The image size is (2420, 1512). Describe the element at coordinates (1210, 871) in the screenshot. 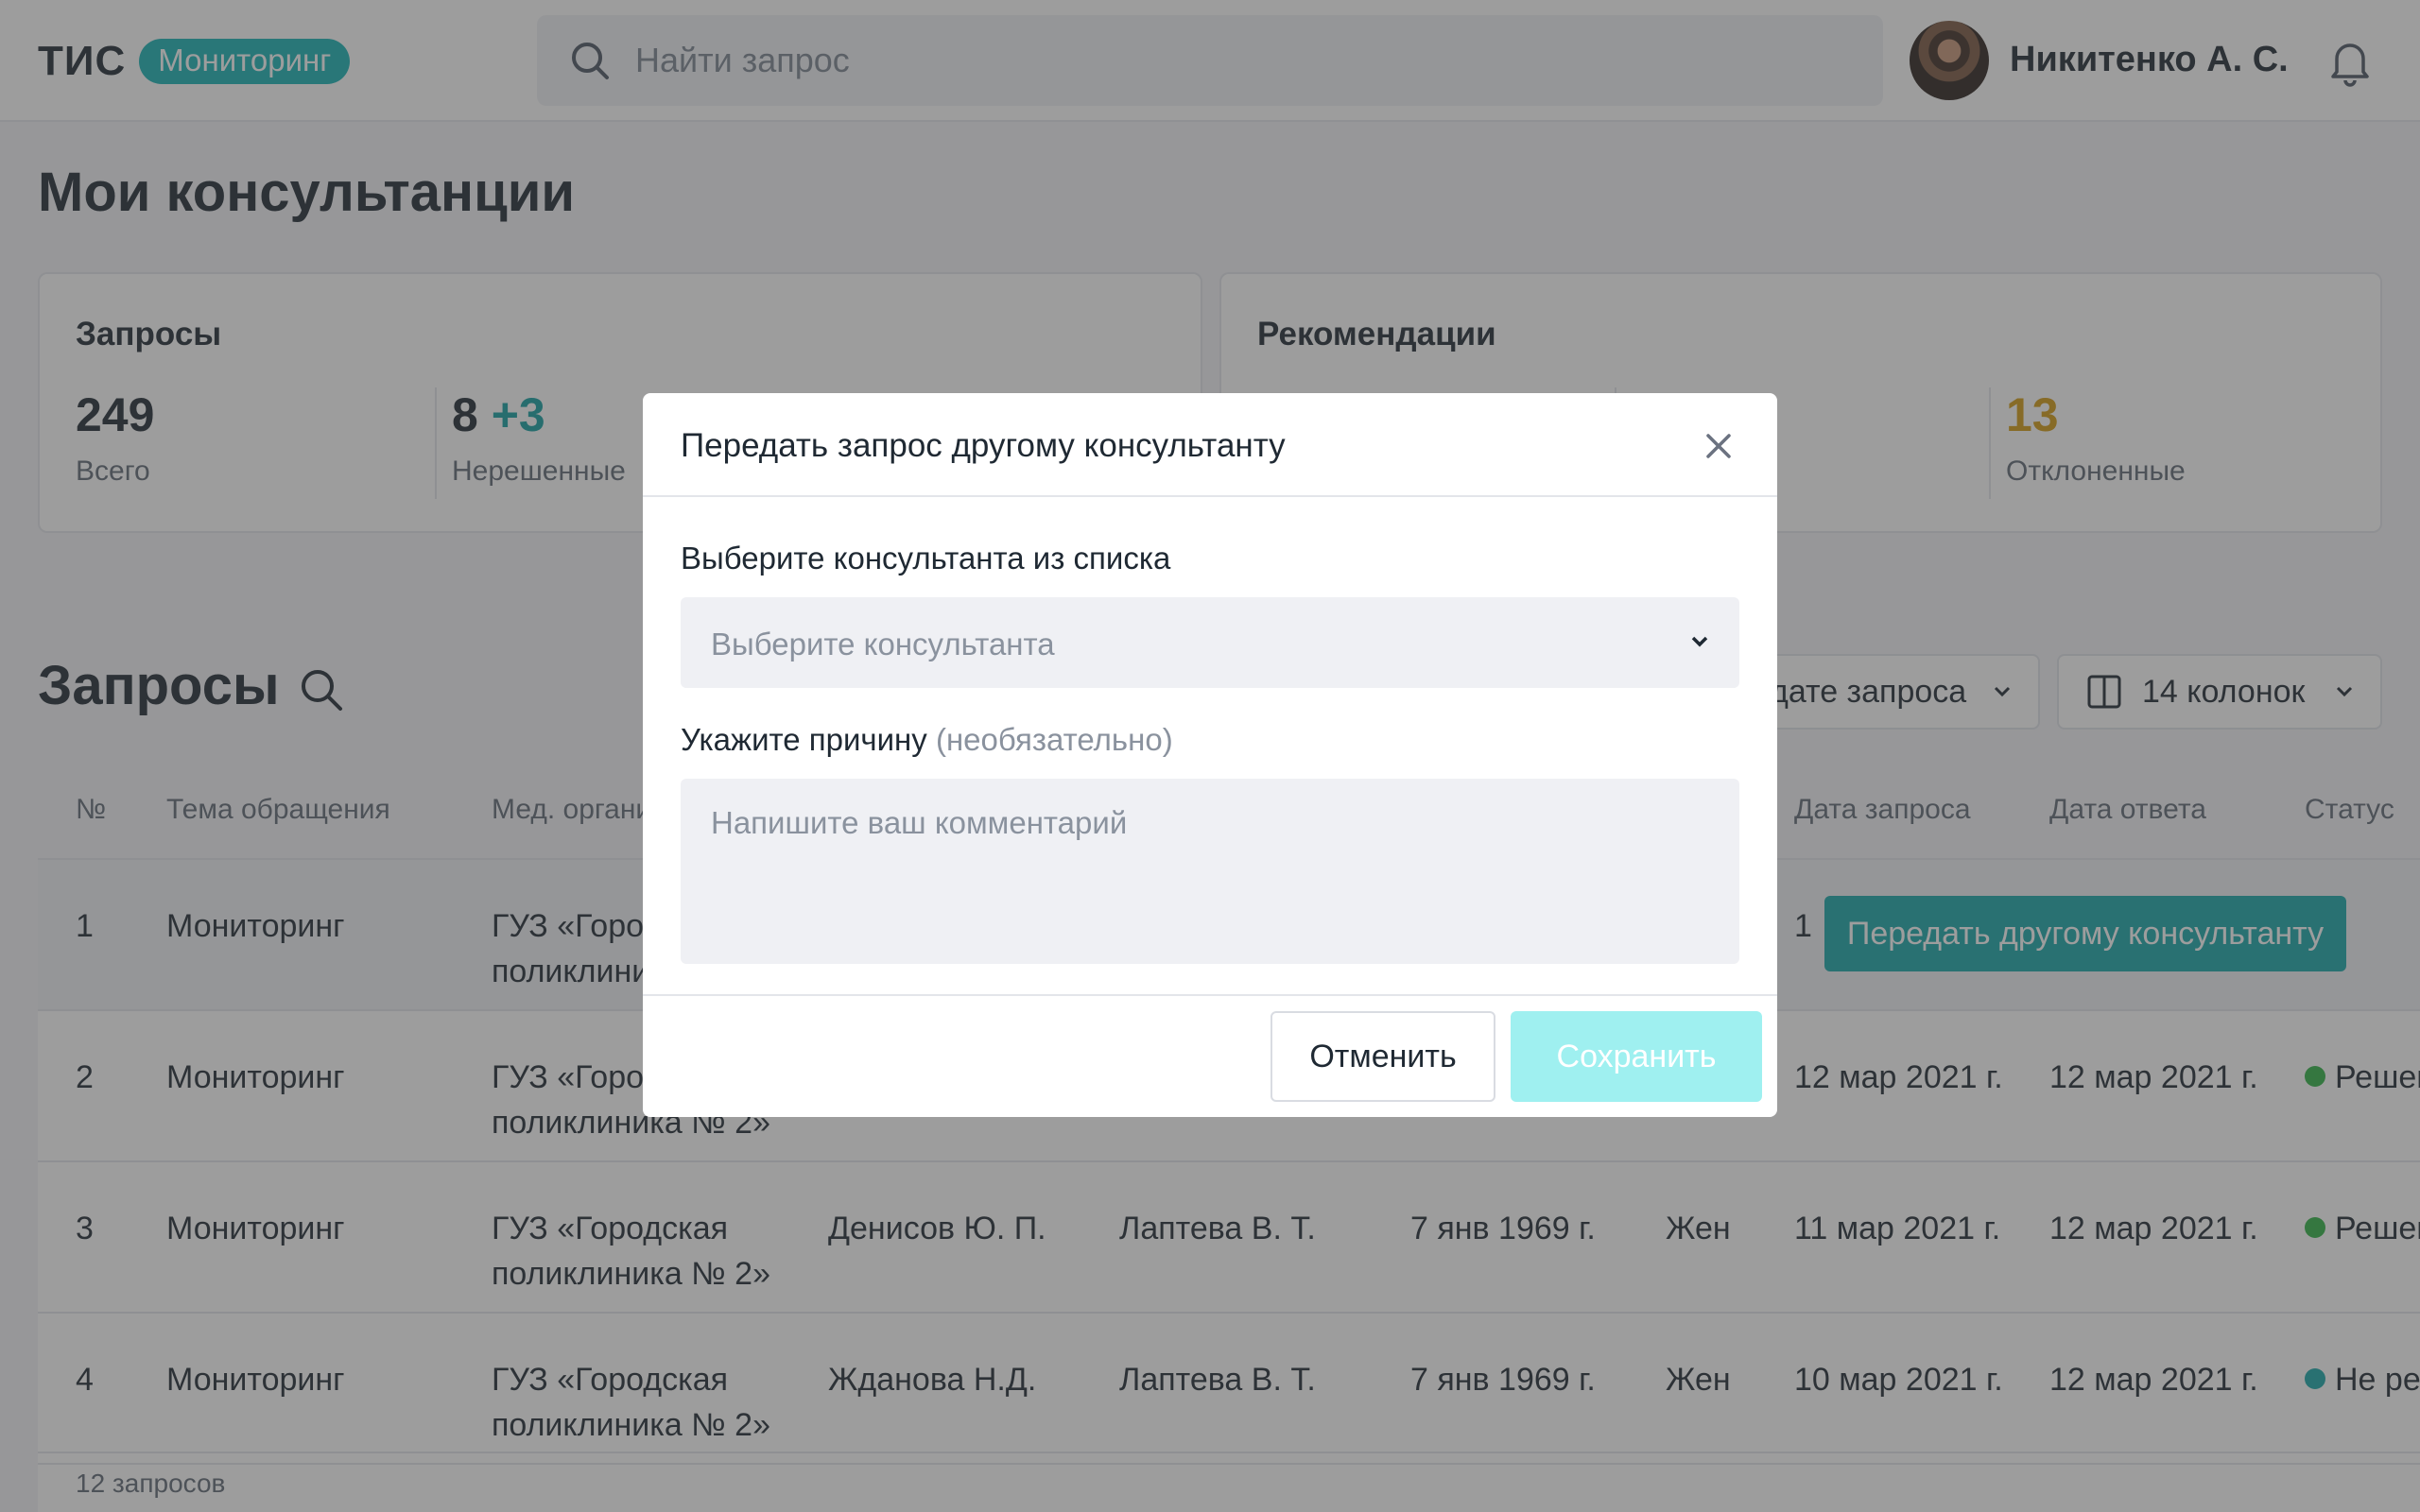

I see `comment-field` at that location.